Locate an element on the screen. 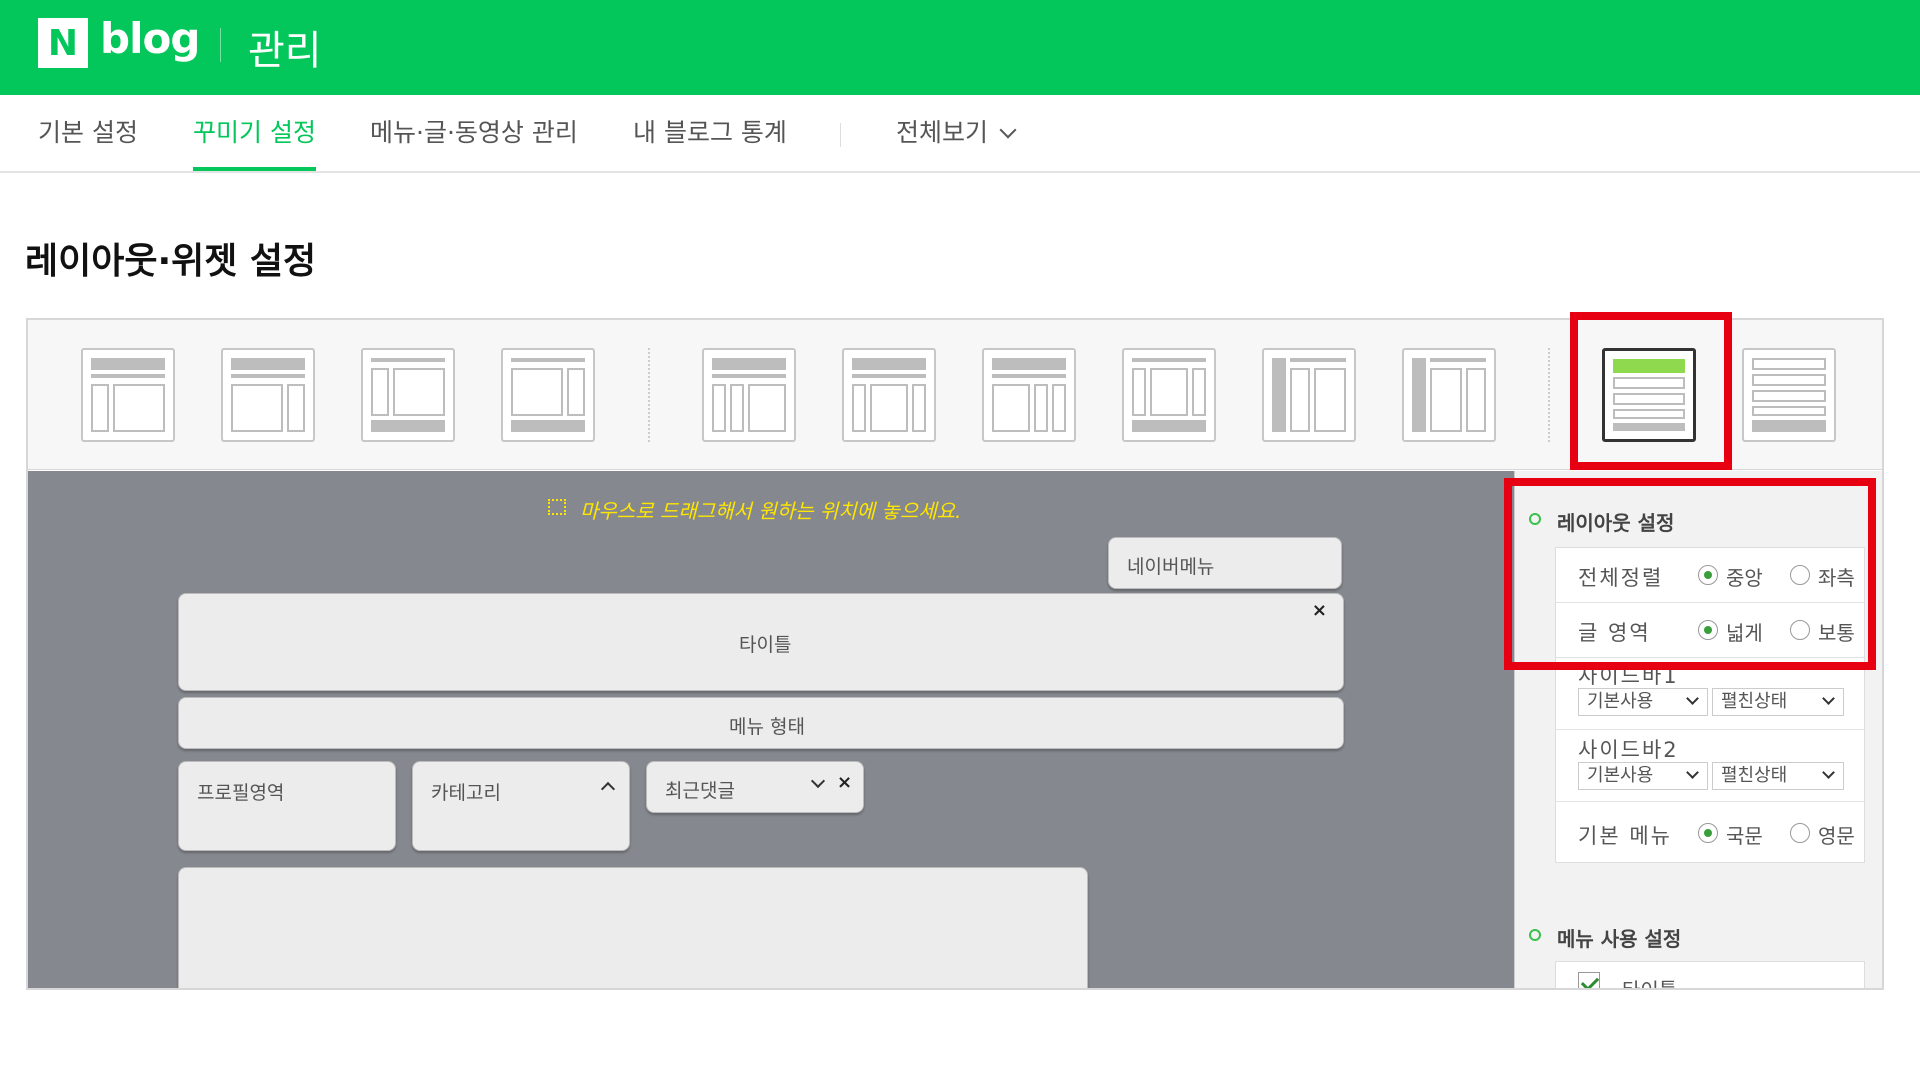 This screenshot has width=1920, height=1080. tab-view-all: 전체보기 is located at coordinates (956, 142).